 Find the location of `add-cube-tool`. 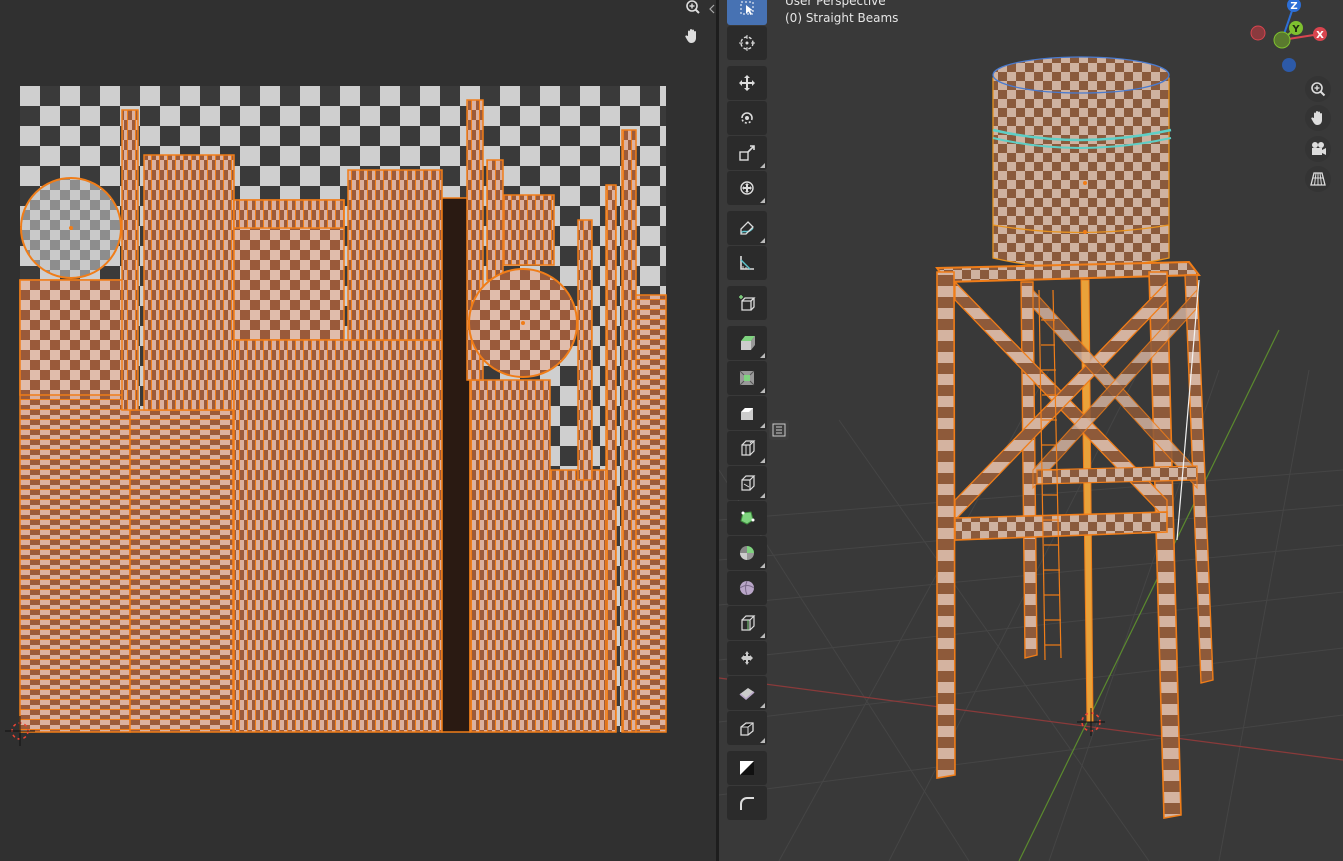

add-cube-tool is located at coordinates (747, 303).